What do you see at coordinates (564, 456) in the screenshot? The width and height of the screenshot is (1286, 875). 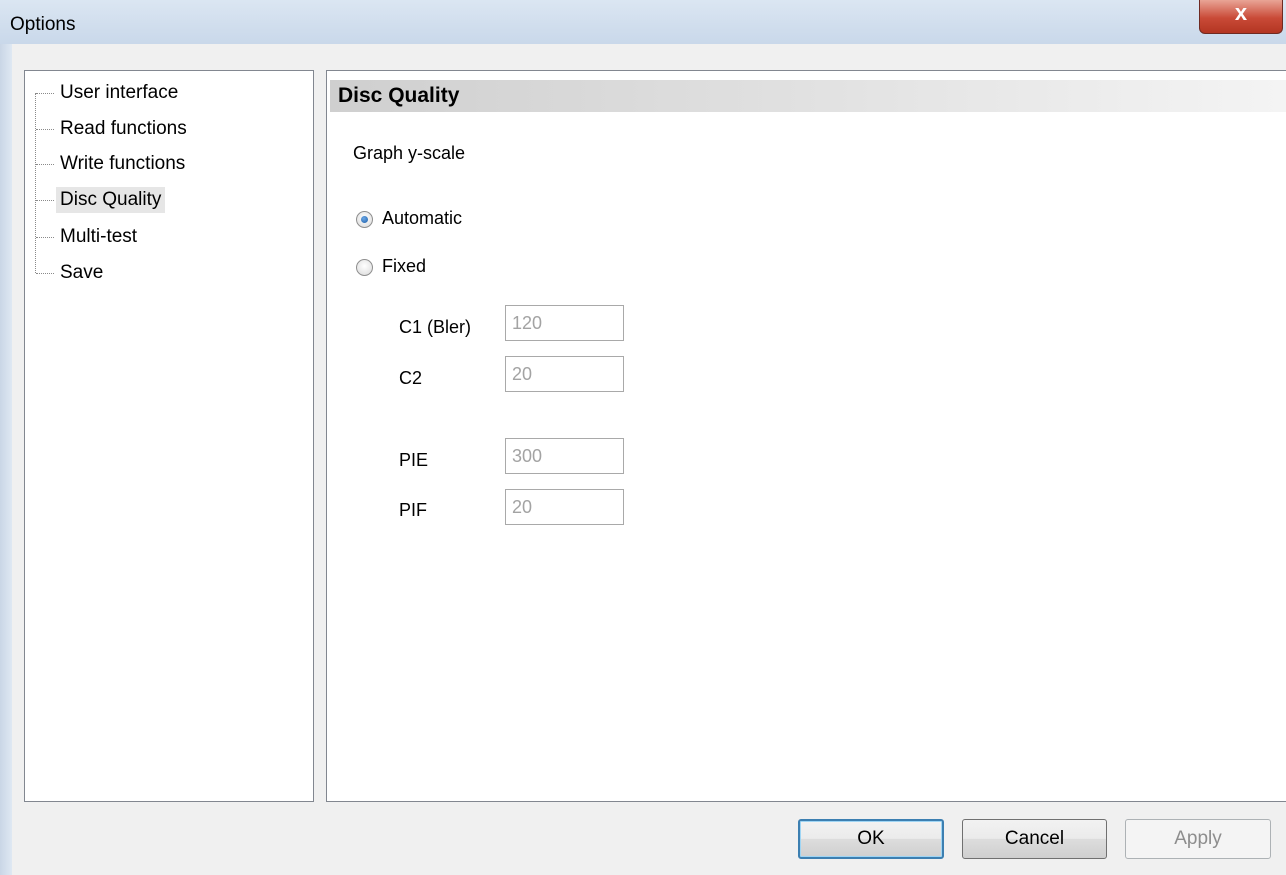 I see `pie-input` at bounding box center [564, 456].